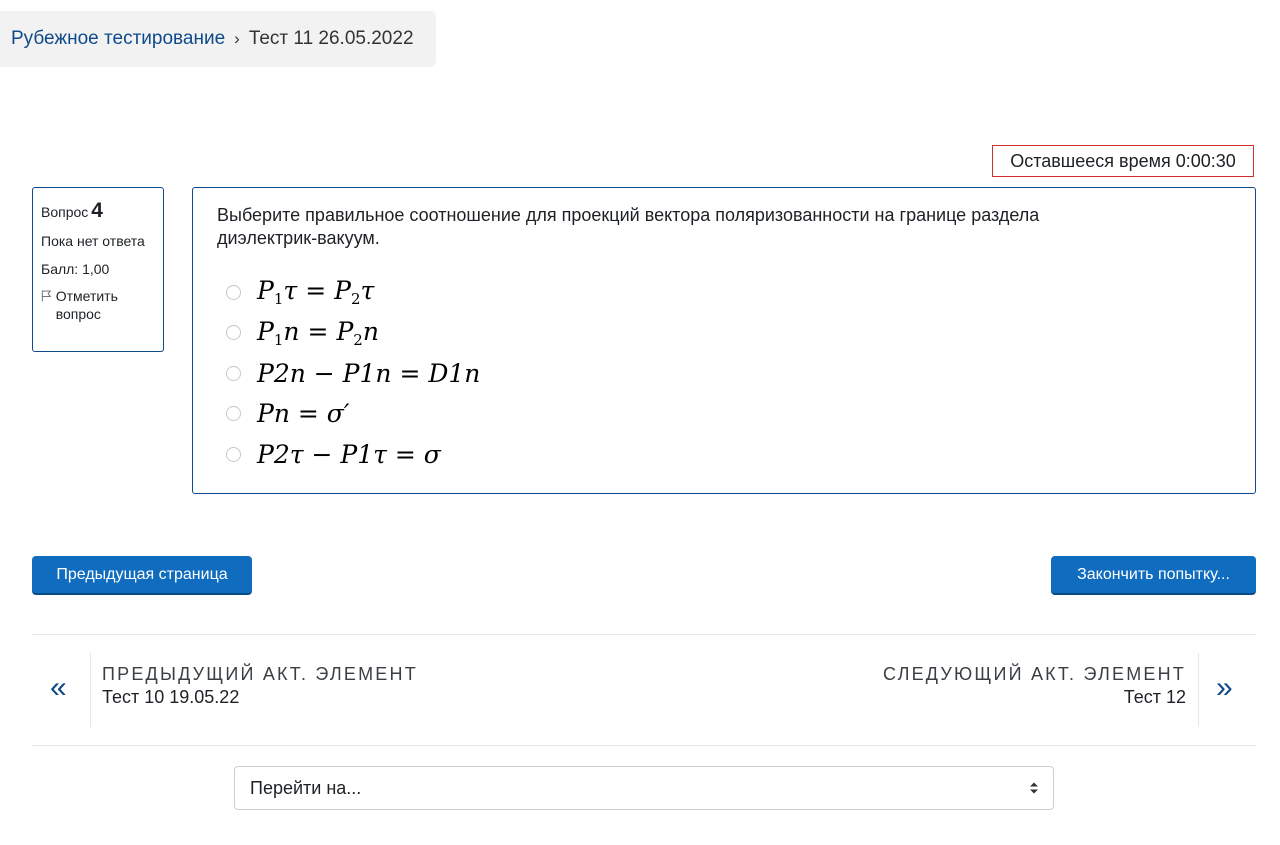 Image resolution: width=1280 pixels, height=845 pixels. Describe the element at coordinates (316, 292) in the screenshot. I see `answer-formula: P1τ = P2τ` at that location.